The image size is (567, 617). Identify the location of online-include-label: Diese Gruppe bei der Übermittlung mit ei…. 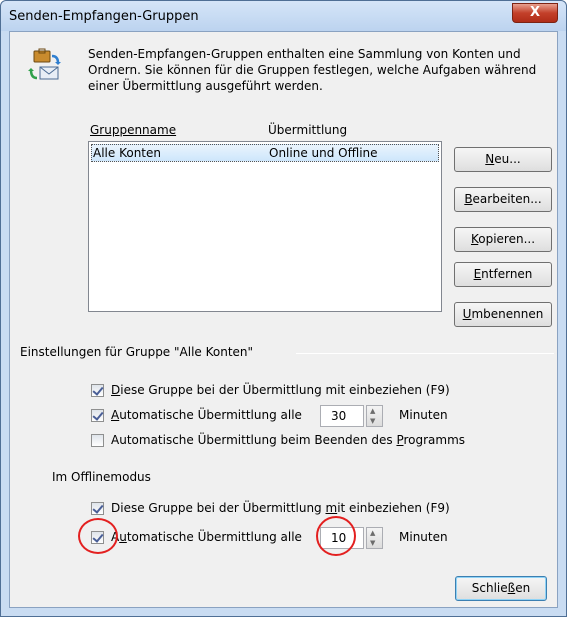
(280, 390).